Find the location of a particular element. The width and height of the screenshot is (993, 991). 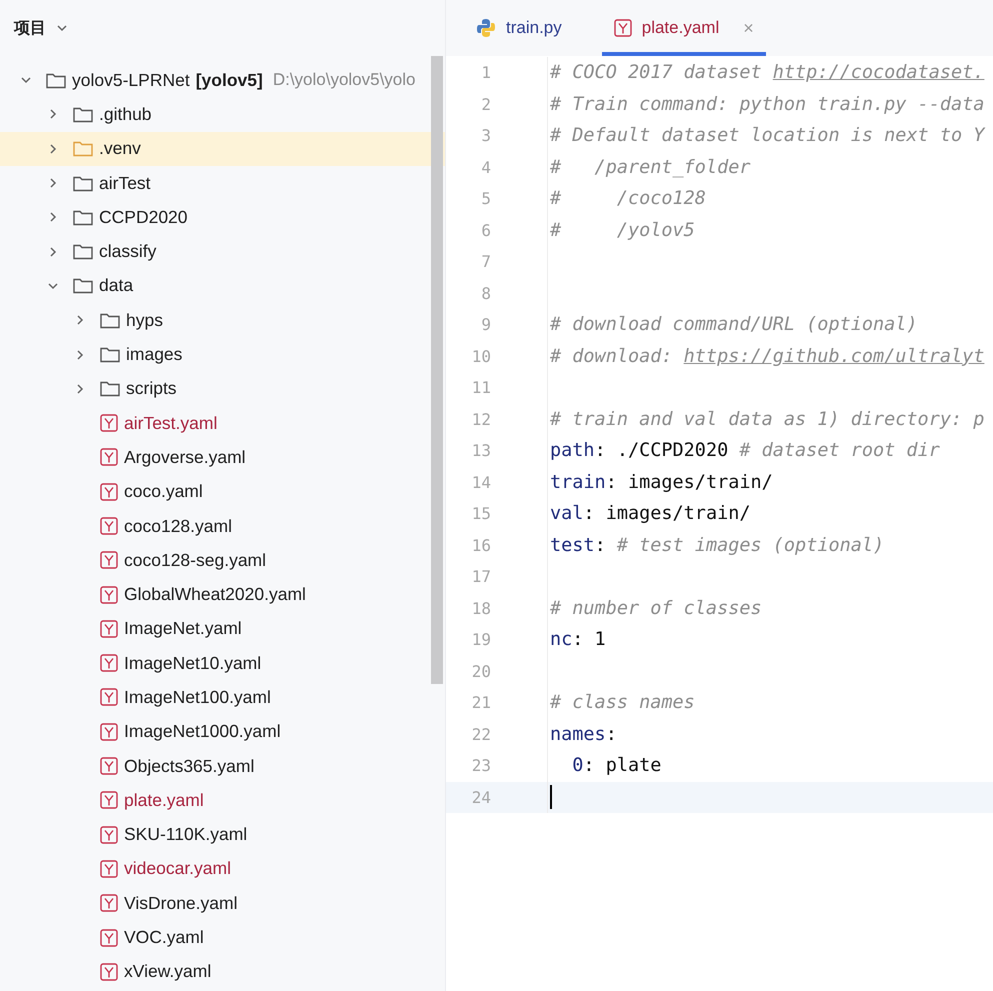

line-number: 4 is located at coordinates (485, 167).